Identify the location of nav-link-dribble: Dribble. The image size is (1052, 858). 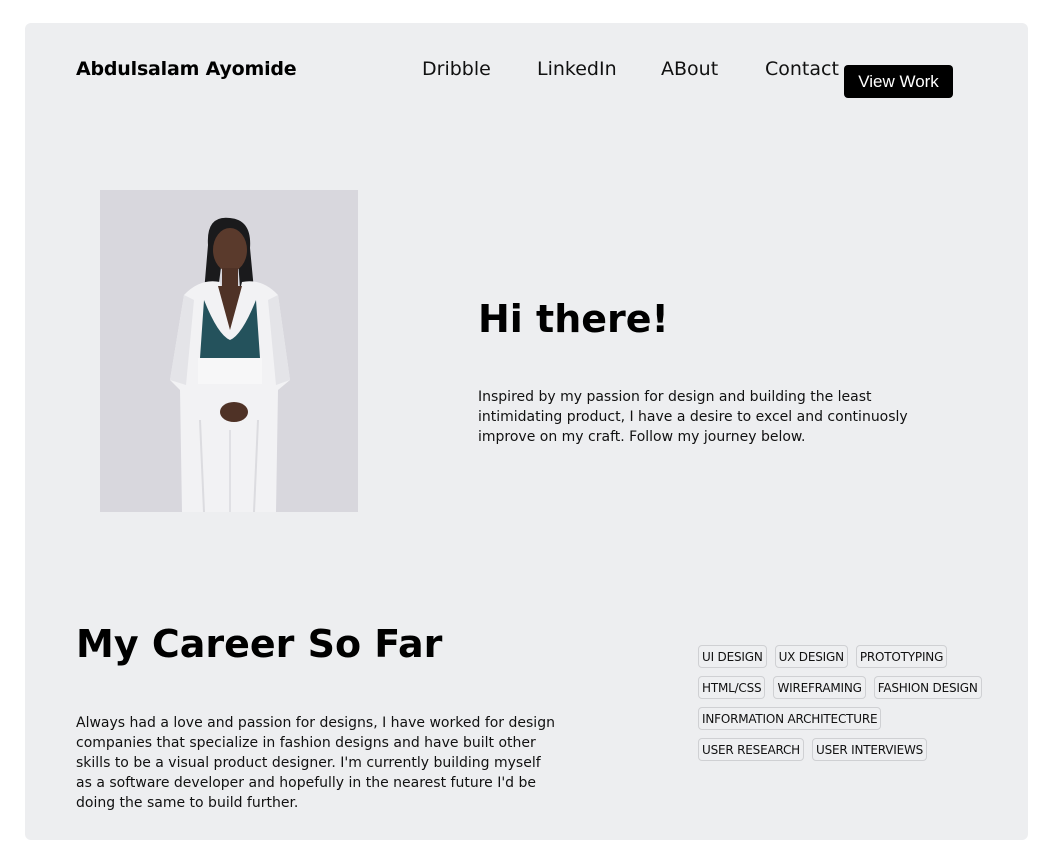
(456, 69).